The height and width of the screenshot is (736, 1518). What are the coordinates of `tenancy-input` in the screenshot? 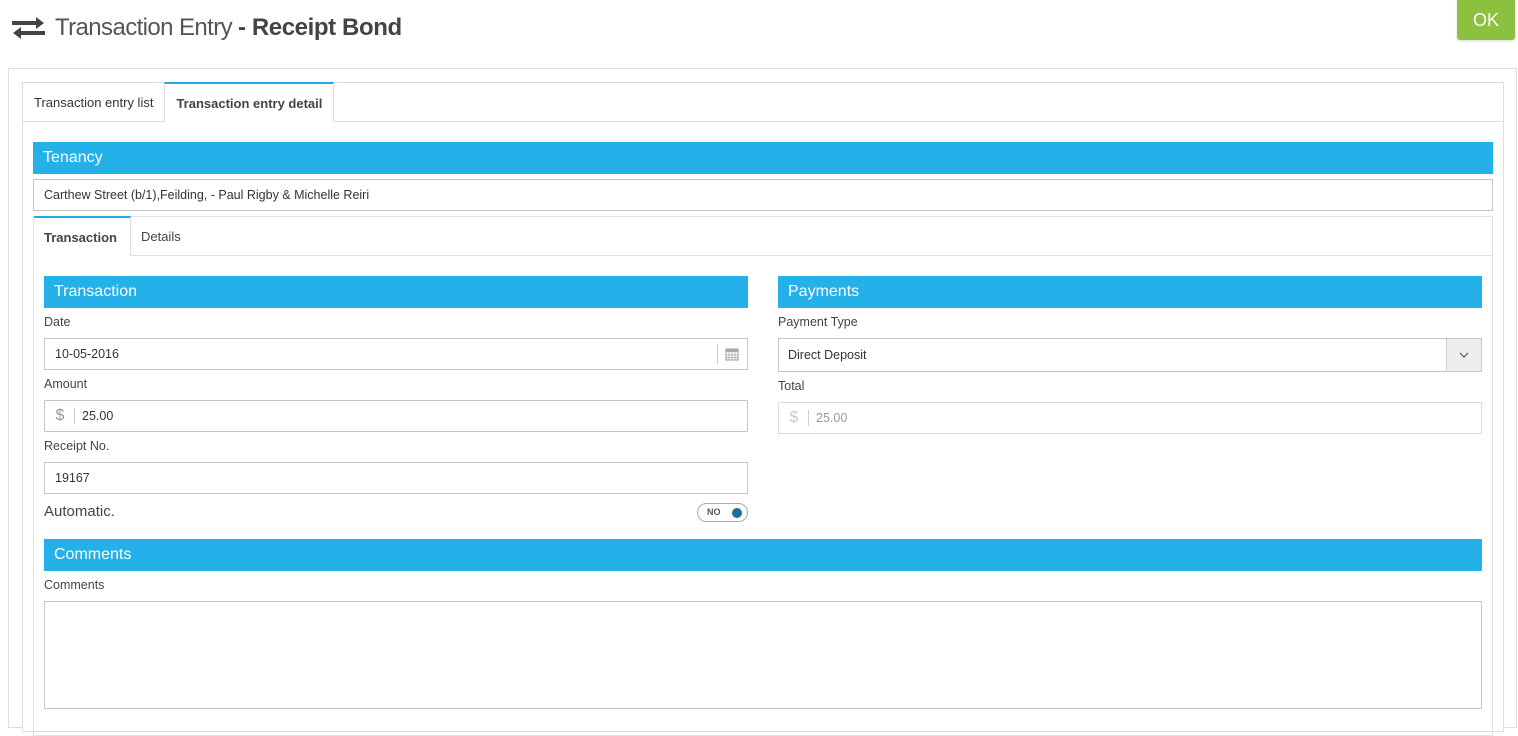 It's located at (763, 195).